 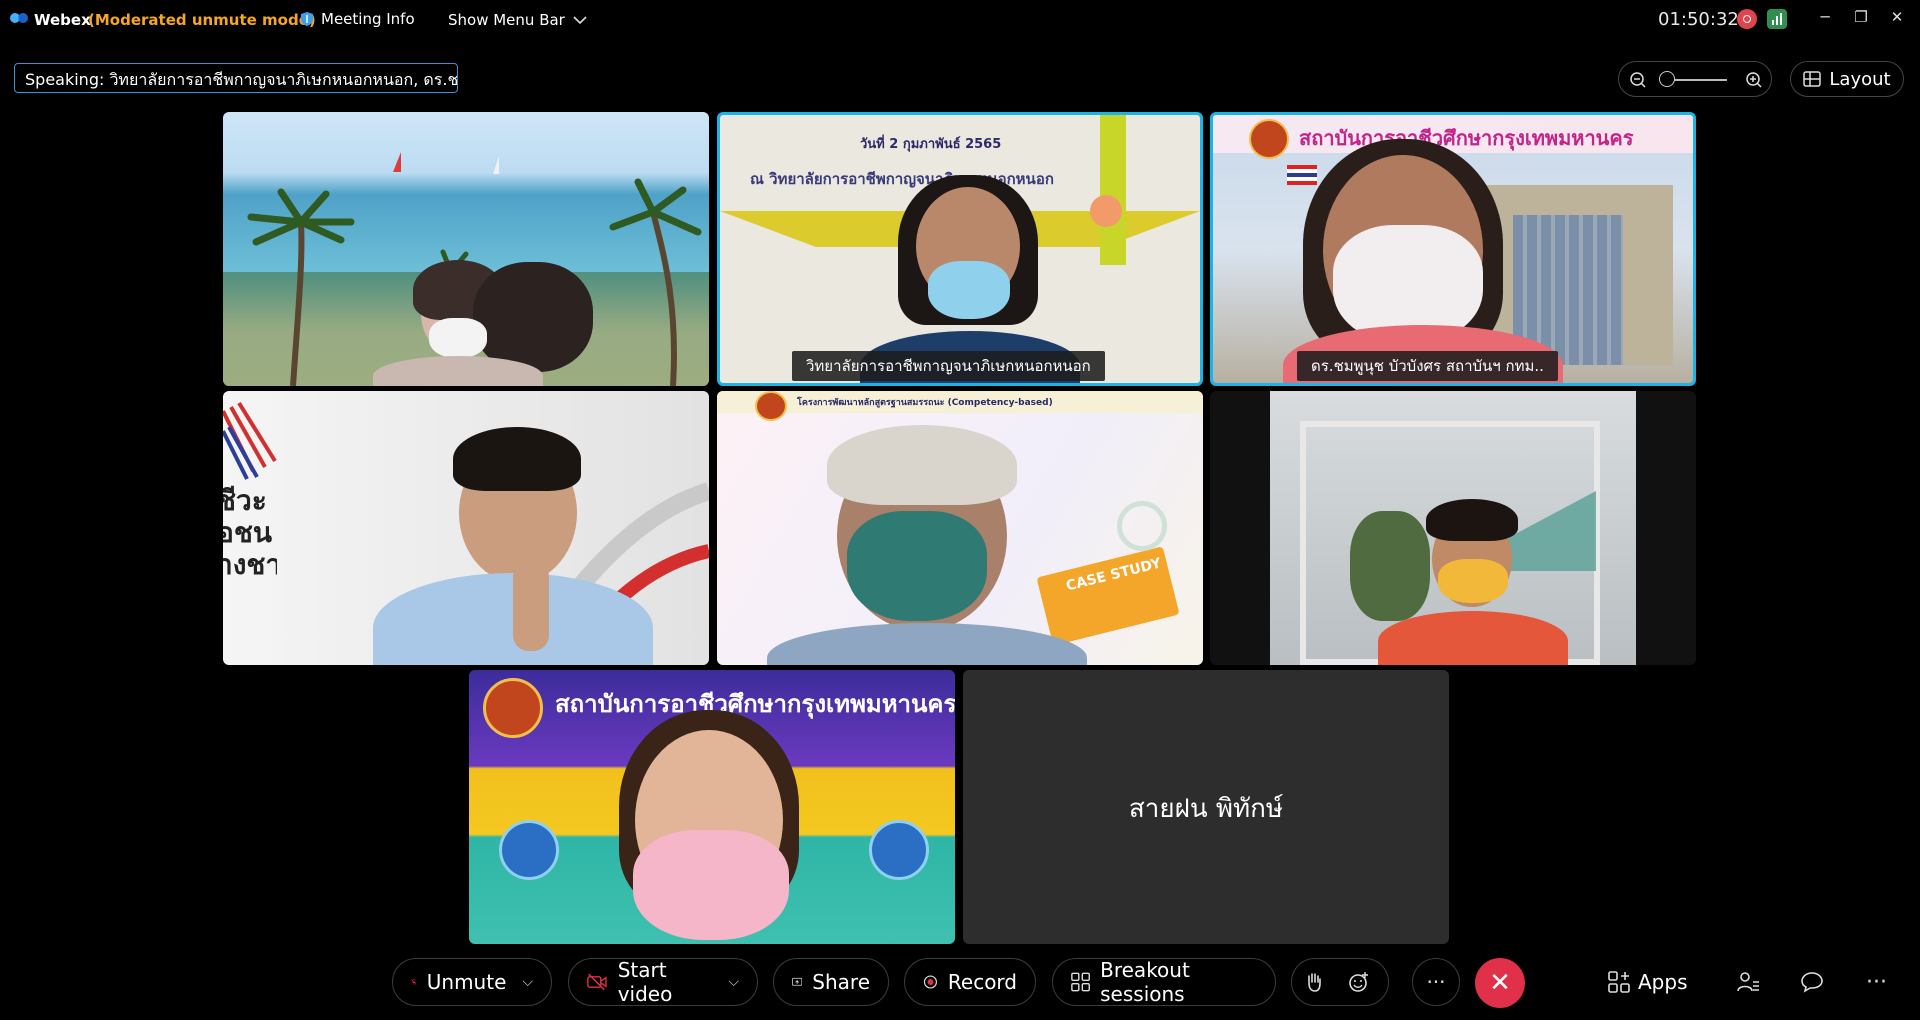 I want to click on more-options-button: ···, so click(x=1436, y=982).